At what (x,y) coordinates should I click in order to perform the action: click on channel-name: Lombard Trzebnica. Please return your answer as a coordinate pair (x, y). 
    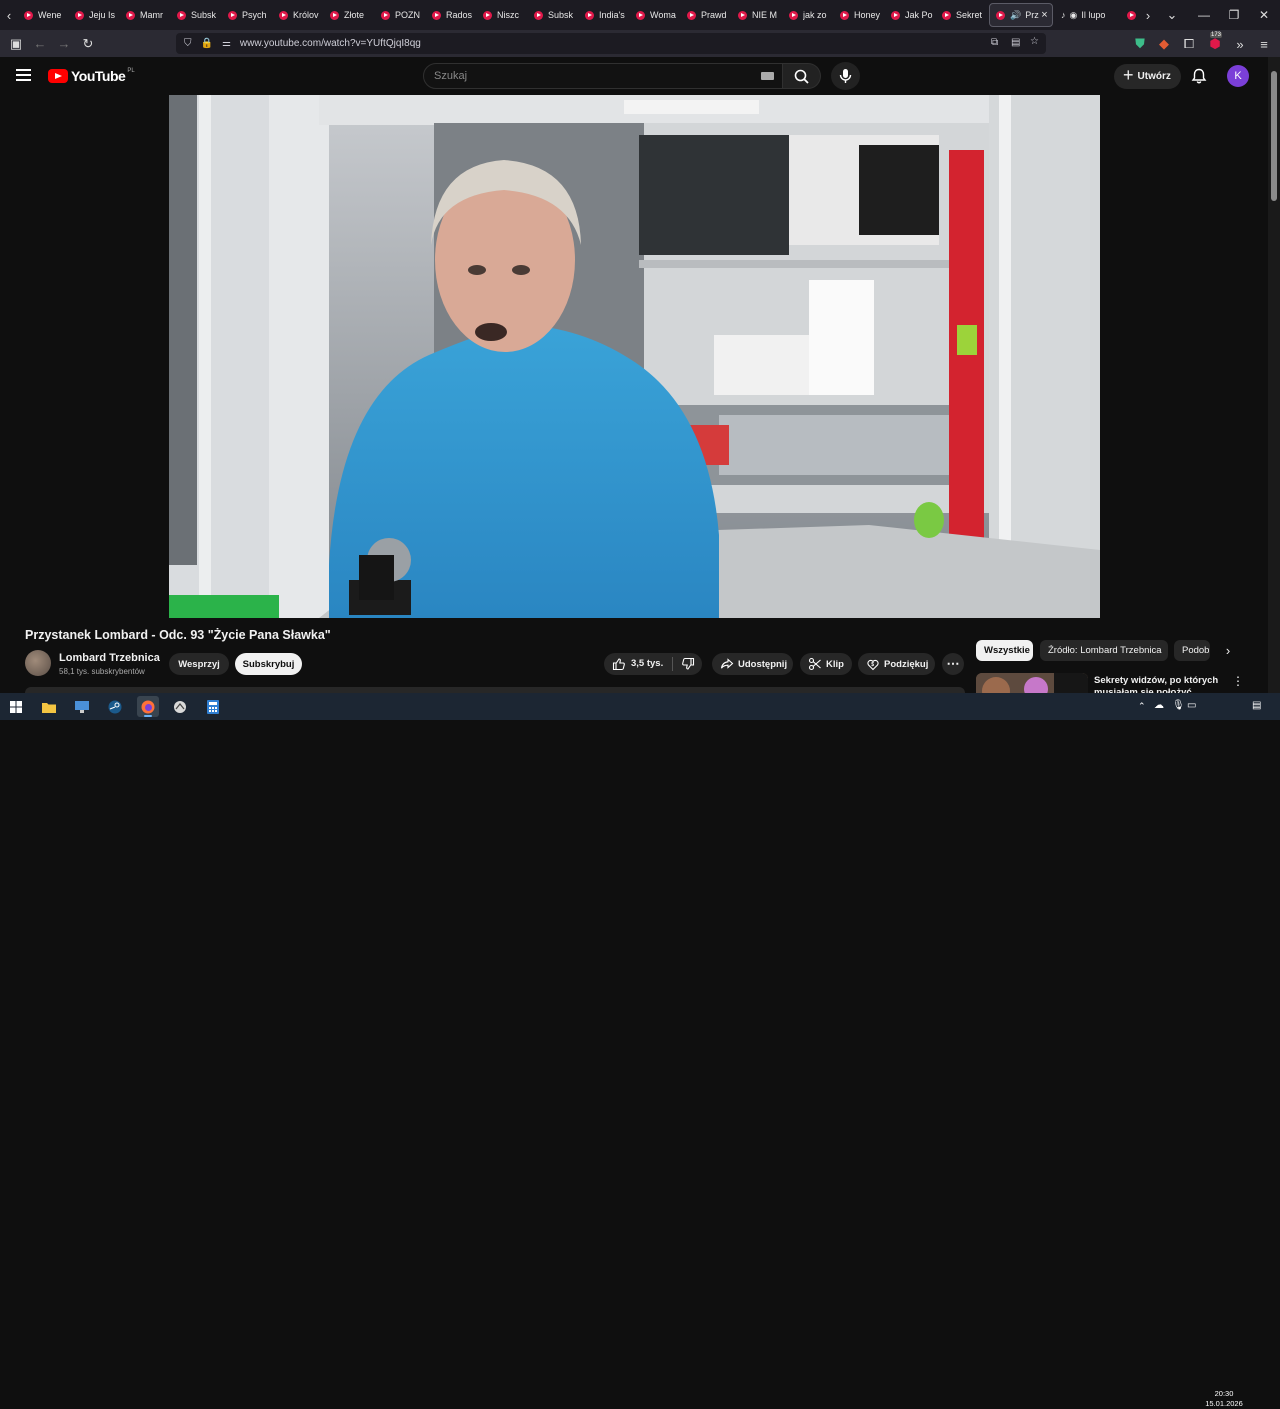
    Looking at the image, I should click on (109, 658).